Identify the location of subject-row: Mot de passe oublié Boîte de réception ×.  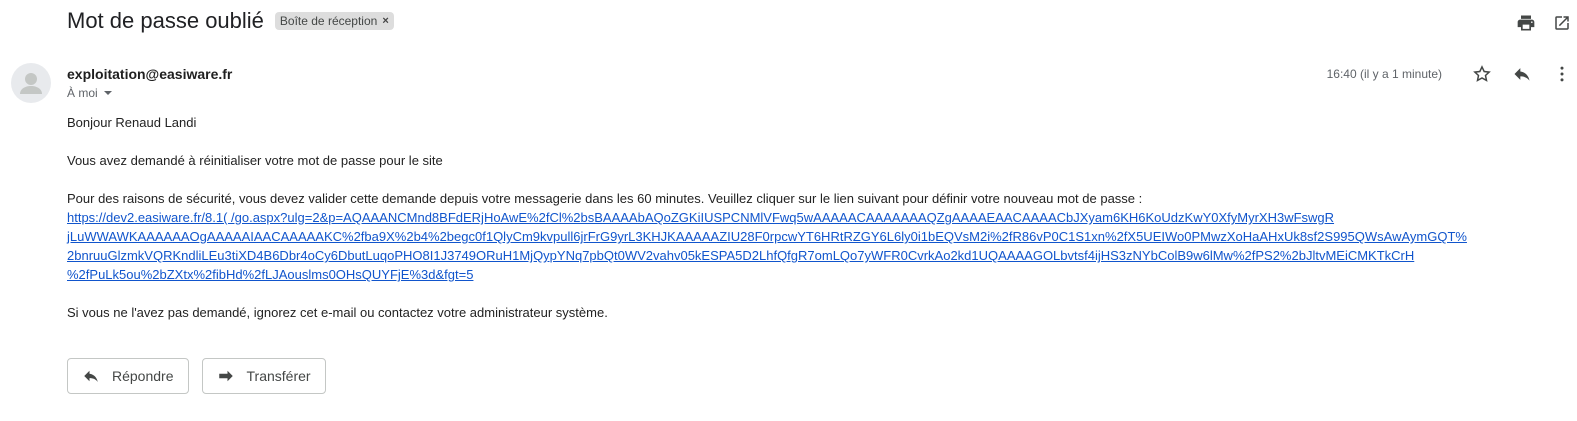
(230, 21).